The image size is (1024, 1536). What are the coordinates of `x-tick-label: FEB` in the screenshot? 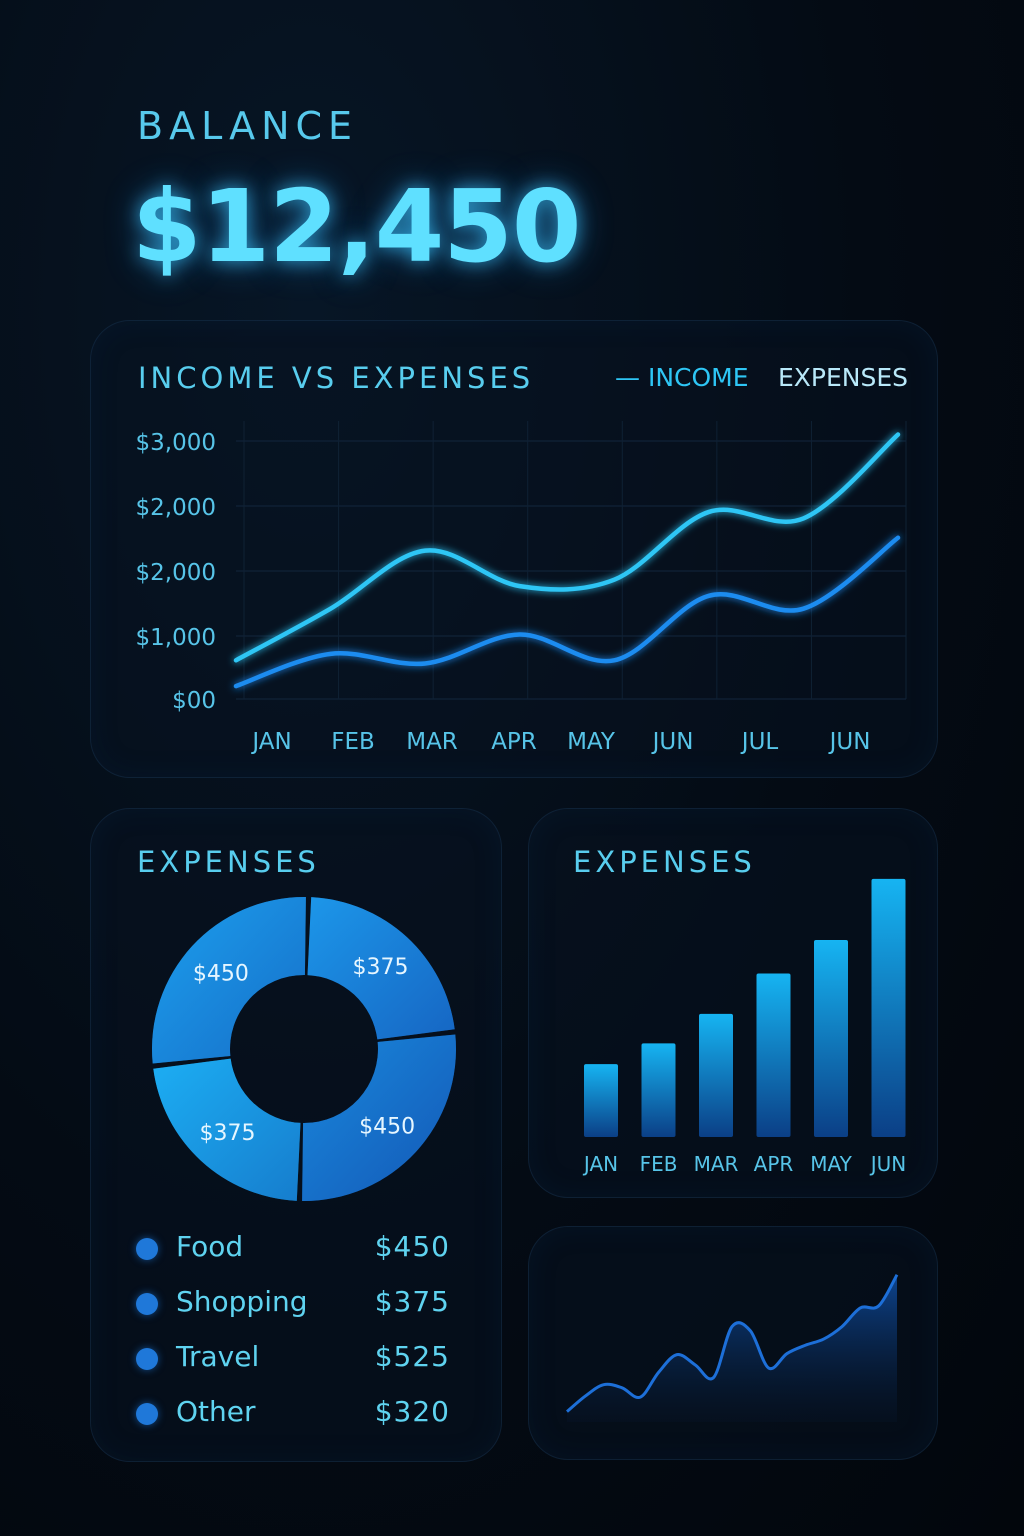 It's located at (353, 742).